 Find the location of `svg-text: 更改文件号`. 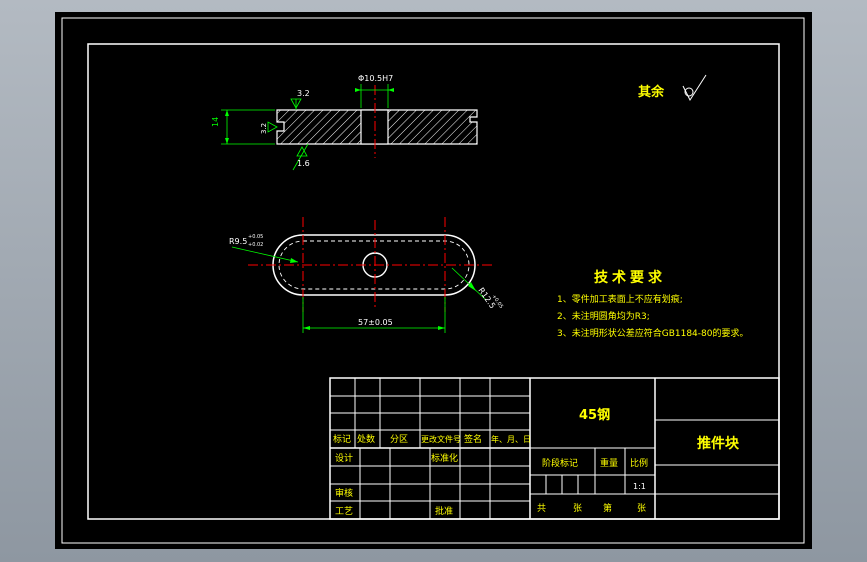

svg-text: 更改文件号 is located at coordinates (441, 439).